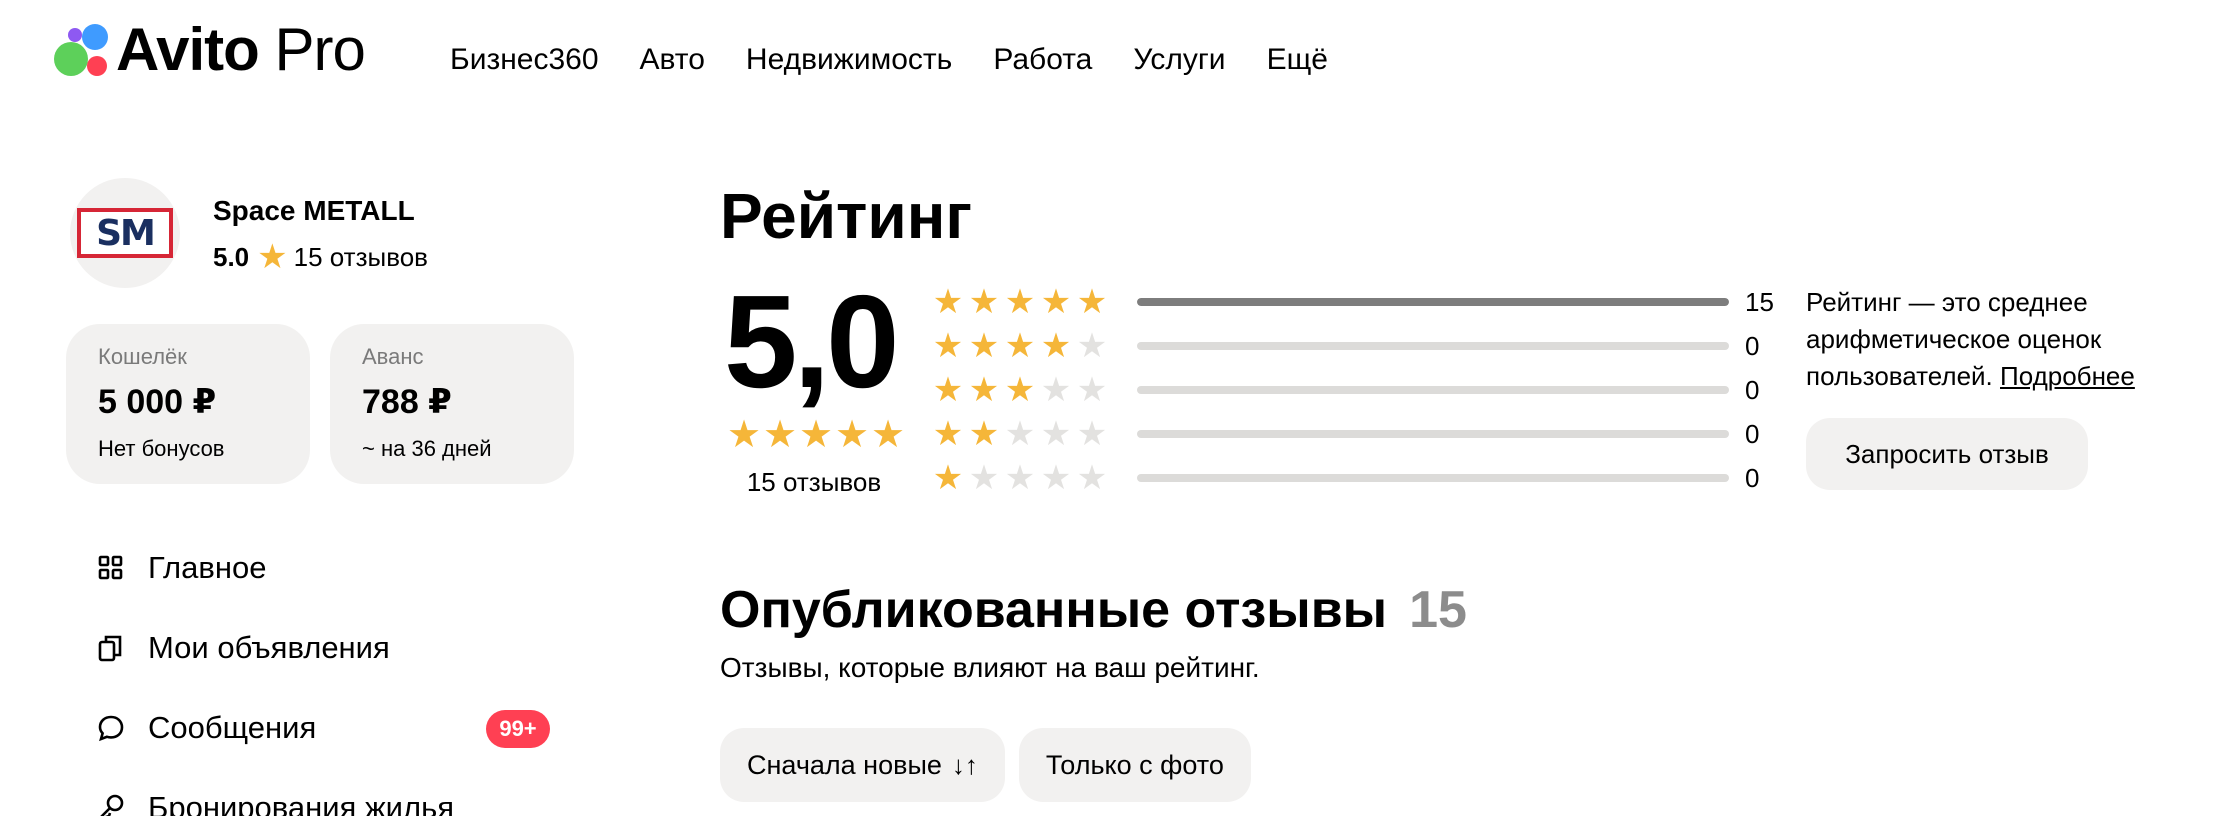 This screenshot has height=816, width=2214. I want to click on grid-icon, so click(111, 568).